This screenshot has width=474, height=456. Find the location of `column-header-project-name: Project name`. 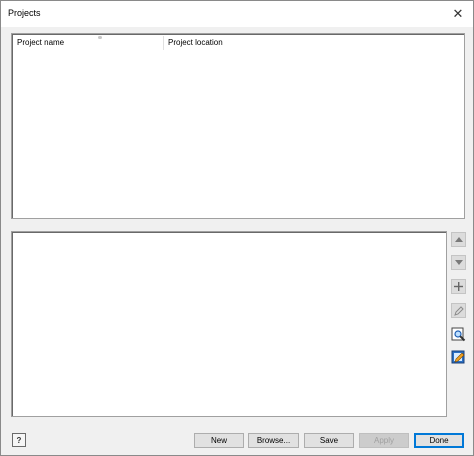

column-header-project-name: Project name is located at coordinates (89, 43).